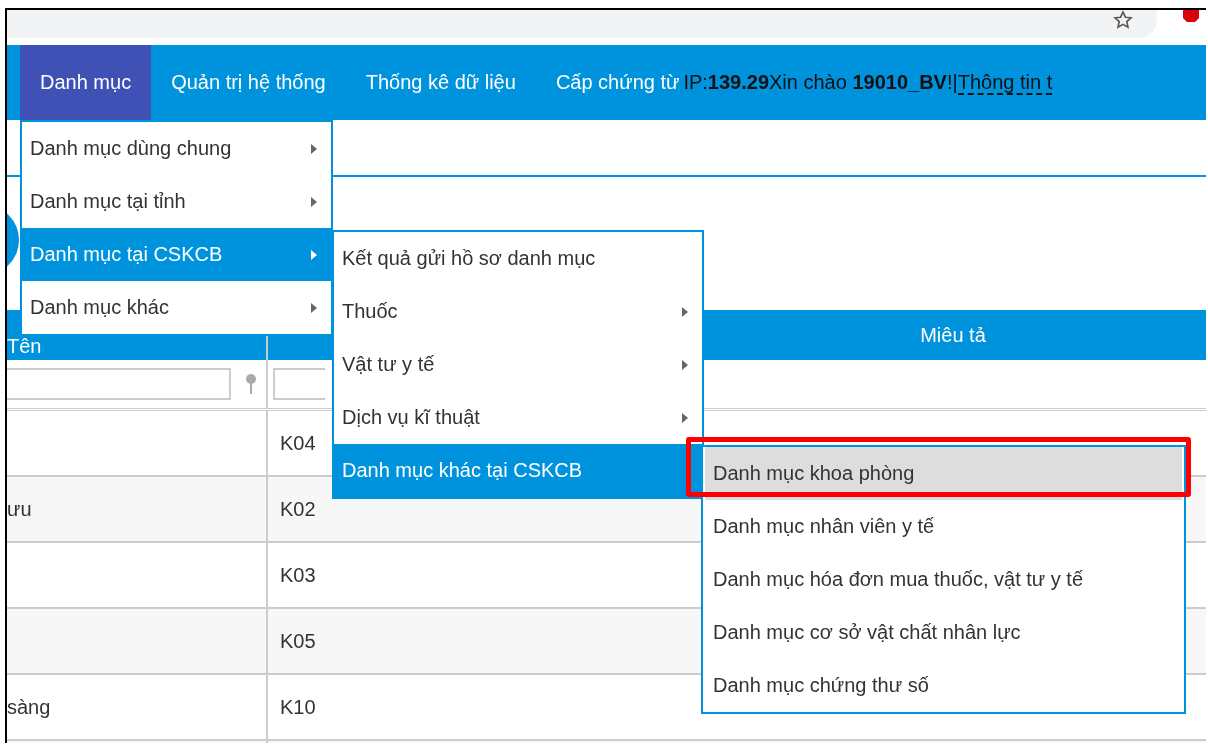  What do you see at coordinates (1005, 83) in the screenshot?
I see `account-link: Thông tin t` at bounding box center [1005, 83].